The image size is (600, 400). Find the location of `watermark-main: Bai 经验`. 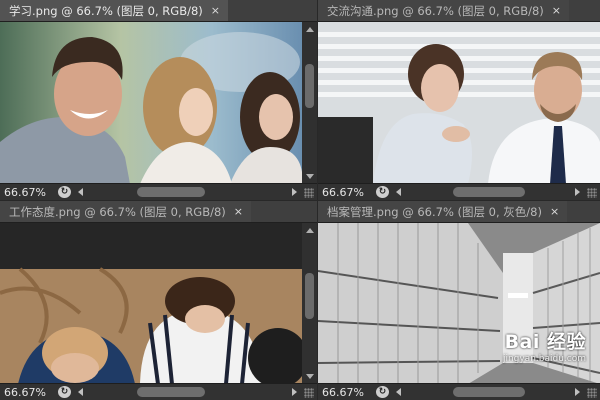

watermark-main: Bai 经验 is located at coordinates (545, 342).